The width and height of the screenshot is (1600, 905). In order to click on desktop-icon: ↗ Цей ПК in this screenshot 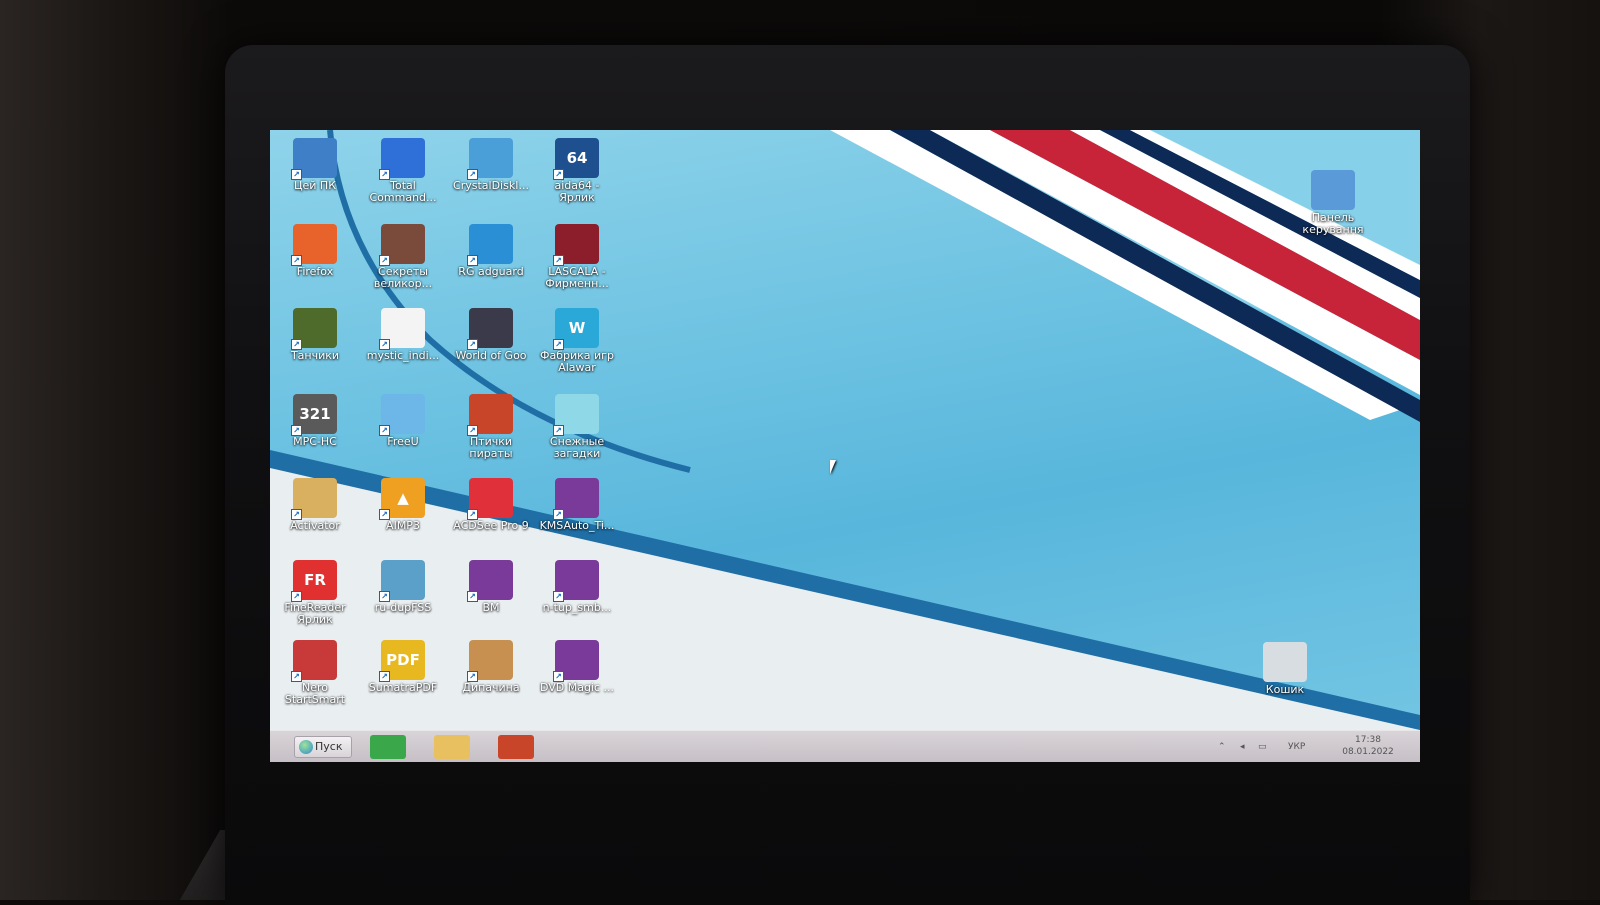, I will do `click(315, 178)`.